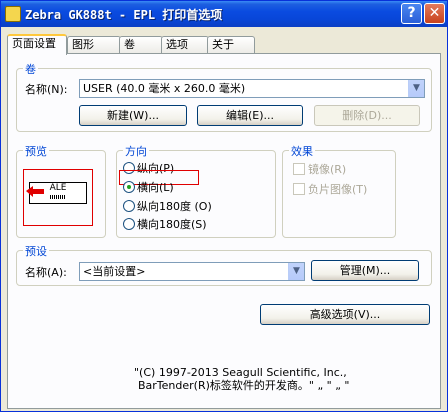 This screenshot has width=448, height=412. Describe the element at coordinates (172, 224) in the screenshot. I see `orientation-landscape-180-label: 横向180度(S)` at that location.